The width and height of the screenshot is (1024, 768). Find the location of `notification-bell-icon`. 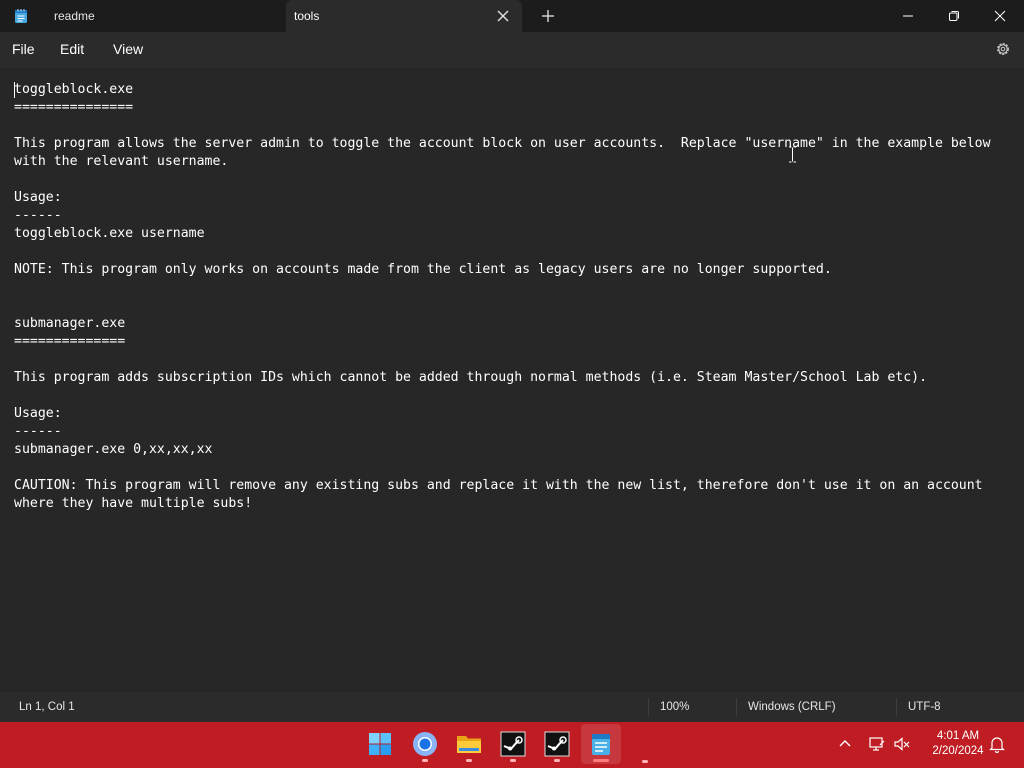

notification-bell-icon is located at coordinates (997, 744).